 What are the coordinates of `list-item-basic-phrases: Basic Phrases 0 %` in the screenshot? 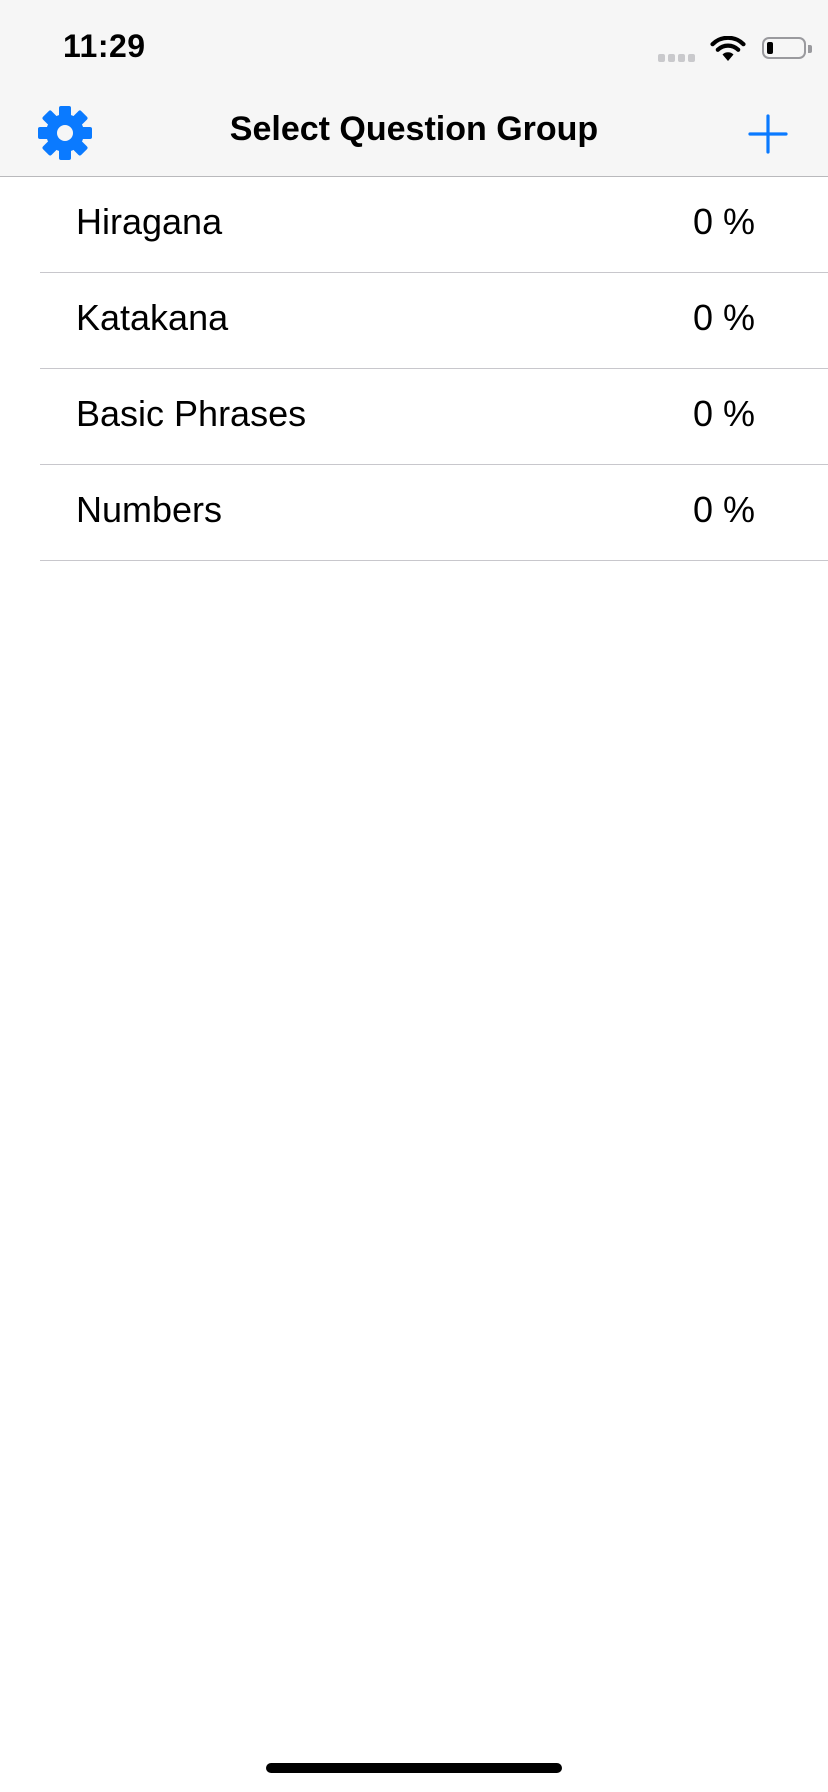 It's located at (414, 417).